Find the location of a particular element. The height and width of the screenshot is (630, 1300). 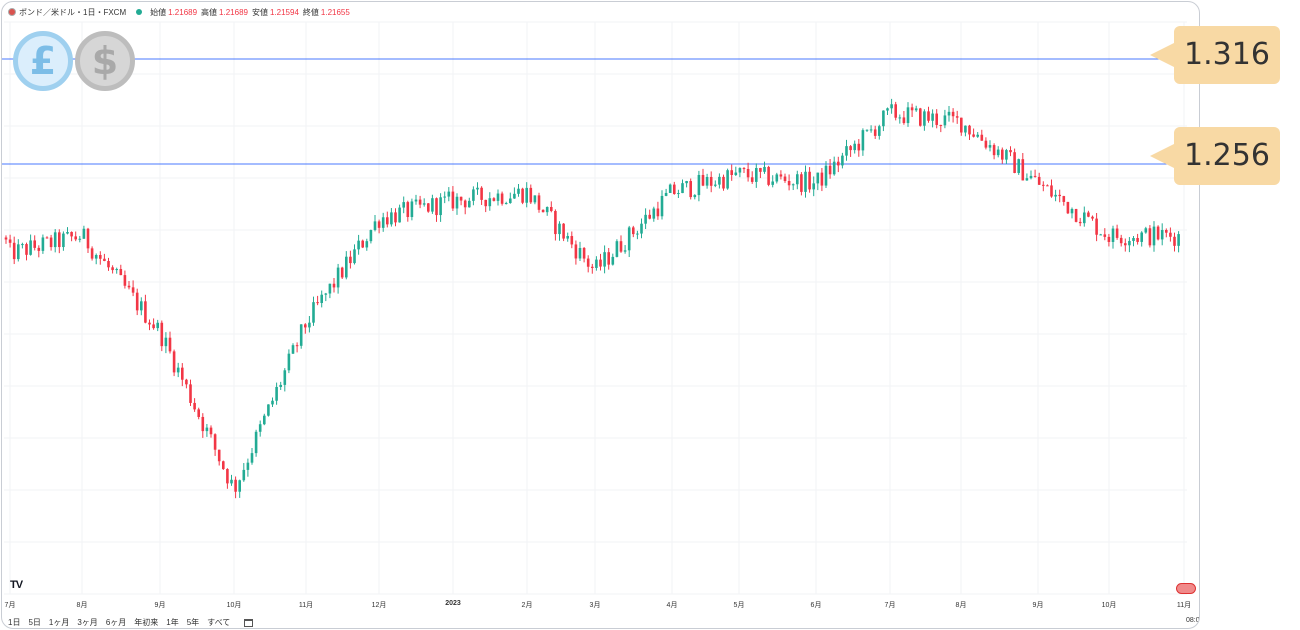

range-button: 5年 is located at coordinates (193, 622).